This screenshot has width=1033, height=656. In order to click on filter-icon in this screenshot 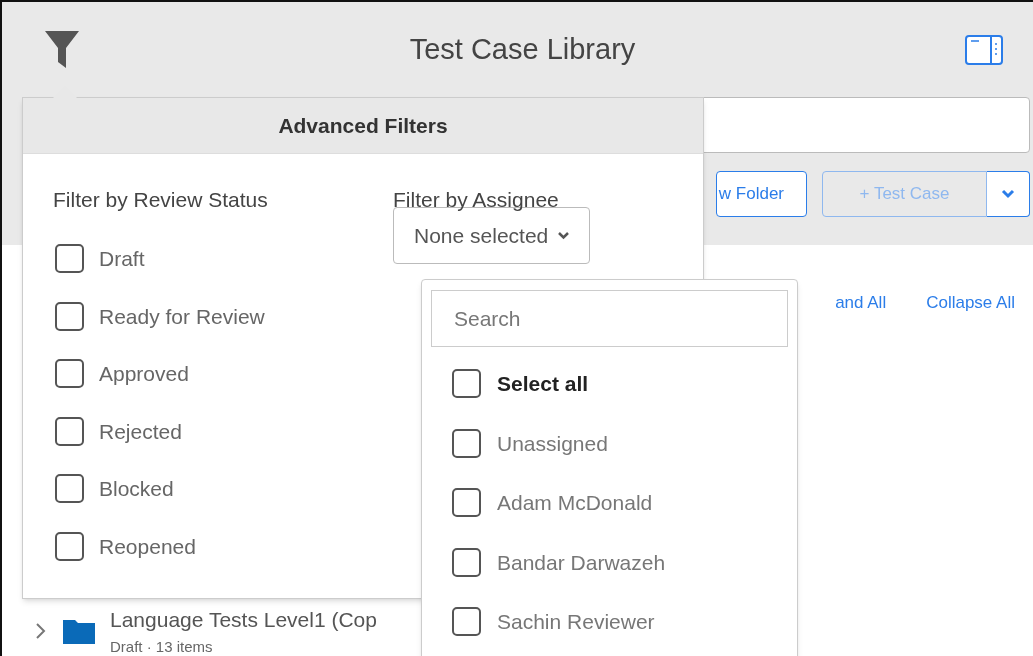, I will do `click(62, 49)`.